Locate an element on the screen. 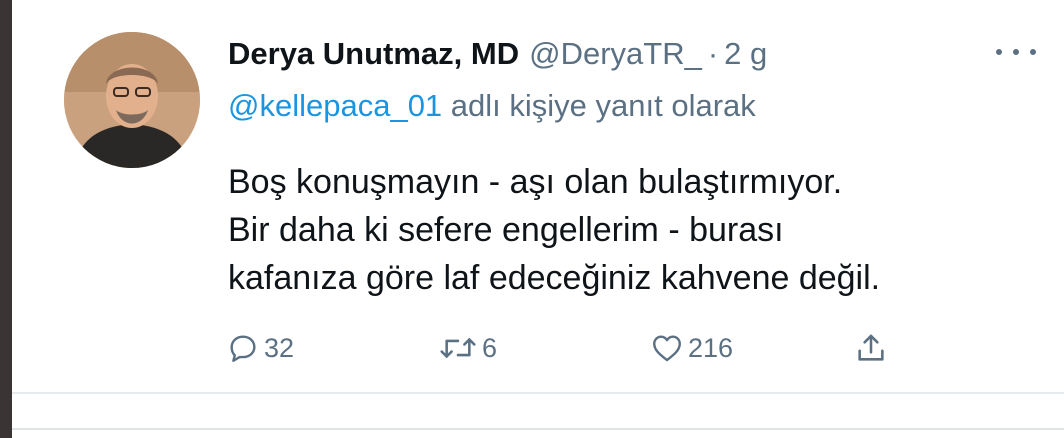 Image resolution: width=1064 pixels, height=438 pixels. share-button is located at coordinates (871, 348).